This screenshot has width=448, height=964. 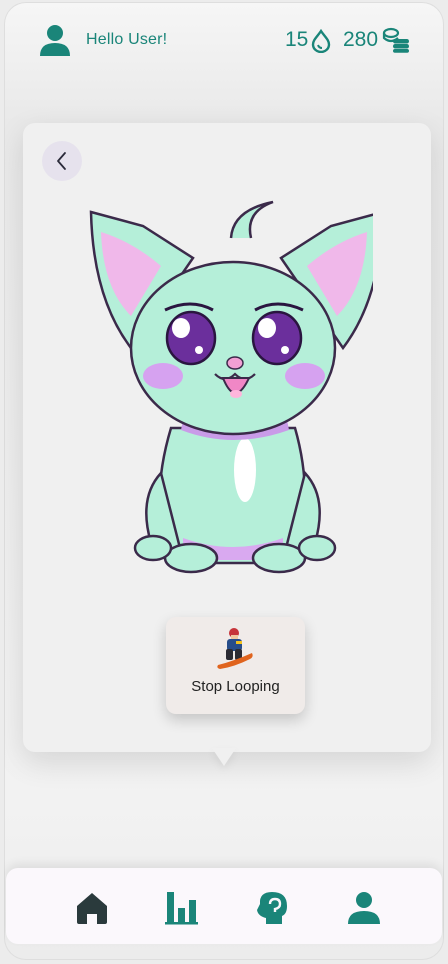 I want to click on greeting-text: Hello User!, so click(x=127, y=39).